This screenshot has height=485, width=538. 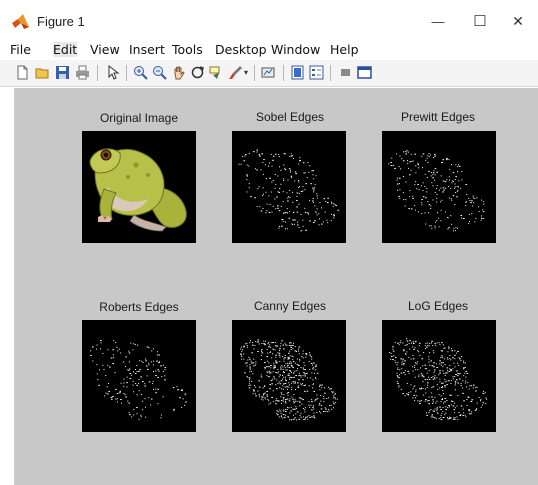 What do you see at coordinates (20, 49) in the screenshot?
I see `menu-file: File` at bounding box center [20, 49].